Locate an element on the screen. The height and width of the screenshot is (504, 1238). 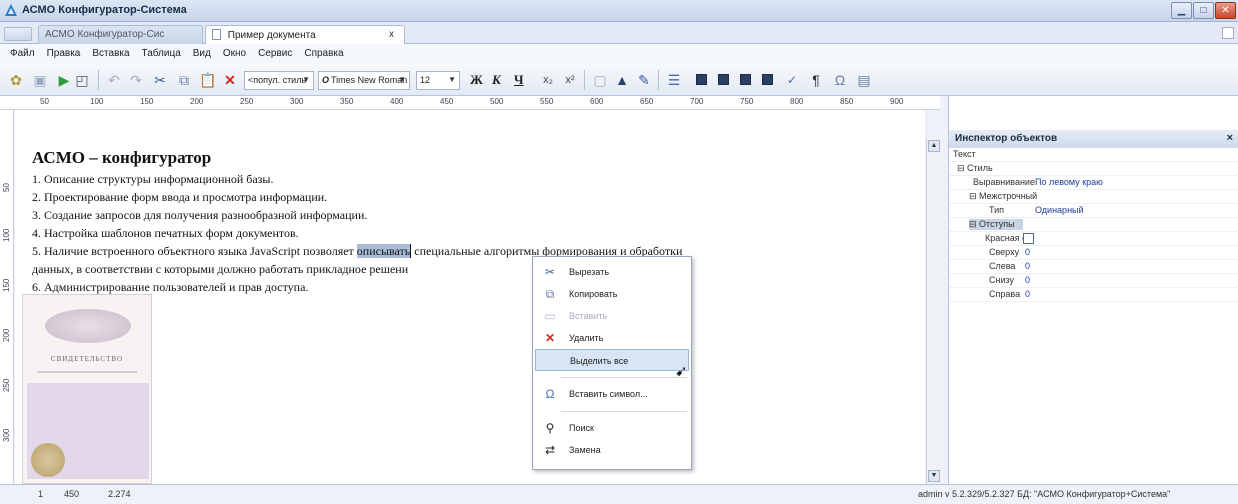
ctx-find: ⚲ Поиск is located at coordinates (612, 428).